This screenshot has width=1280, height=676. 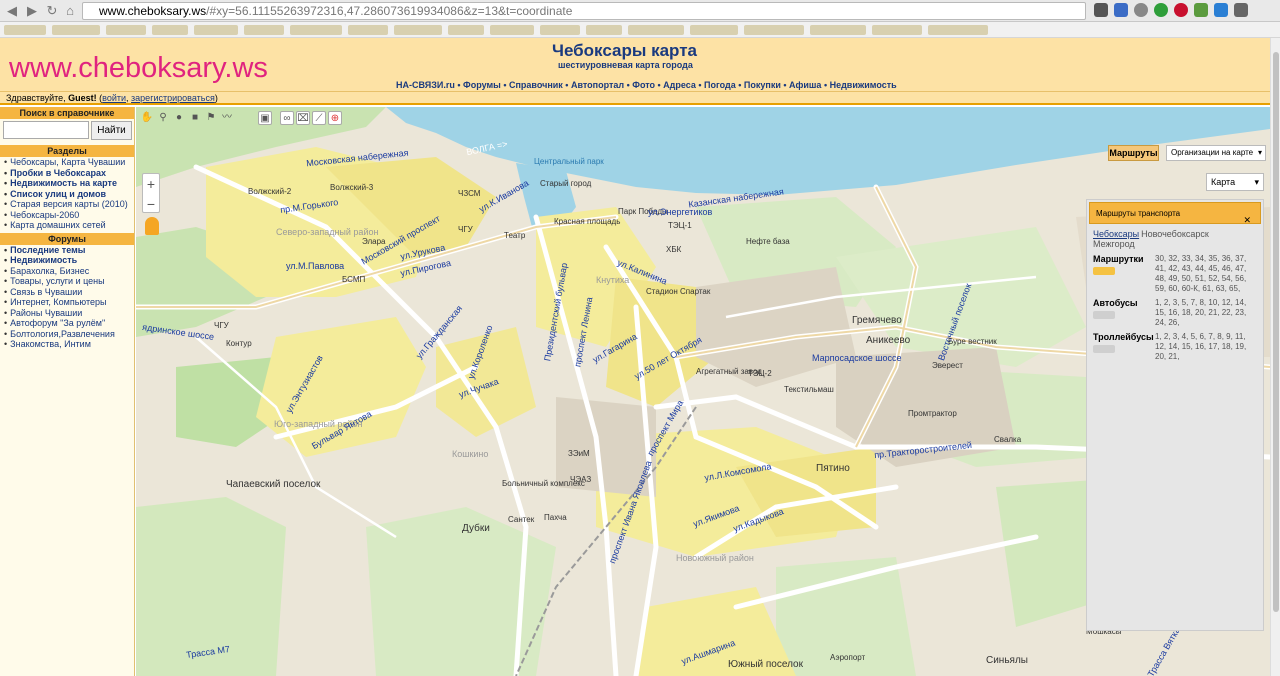 What do you see at coordinates (536, 85) in the screenshot?
I see `nav-link: Справочник` at bounding box center [536, 85].